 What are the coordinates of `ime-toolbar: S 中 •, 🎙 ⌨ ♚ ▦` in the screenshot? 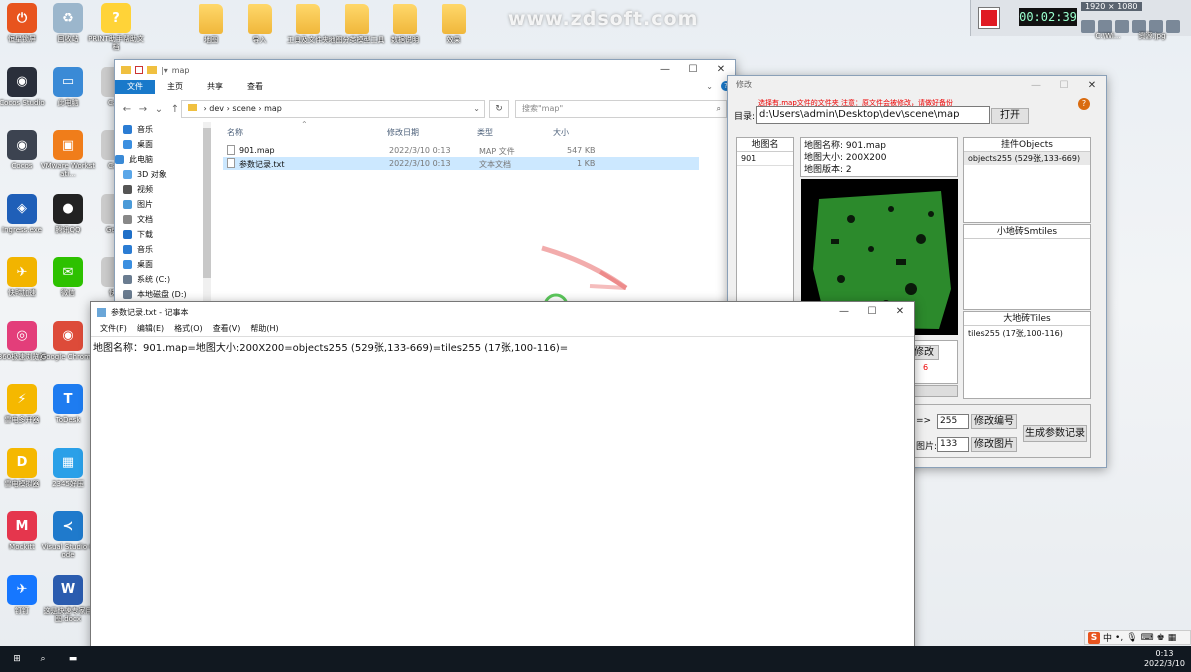 It's located at (1137, 637).